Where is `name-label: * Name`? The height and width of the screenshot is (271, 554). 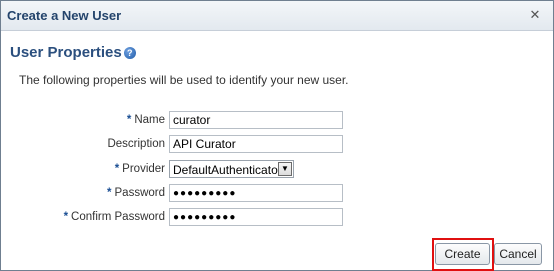
name-label: * Name is located at coordinates (145, 120).